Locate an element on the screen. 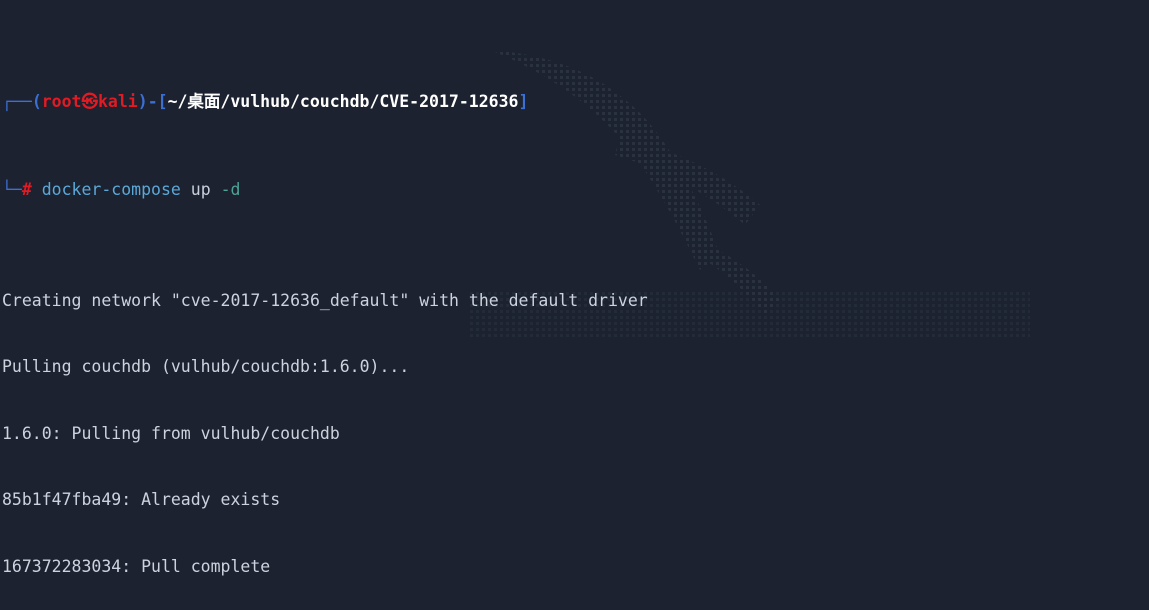 Image resolution: width=1149 pixels, height=610 pixels. prompt-close-paren: ) is located at coordinates (142, 101).